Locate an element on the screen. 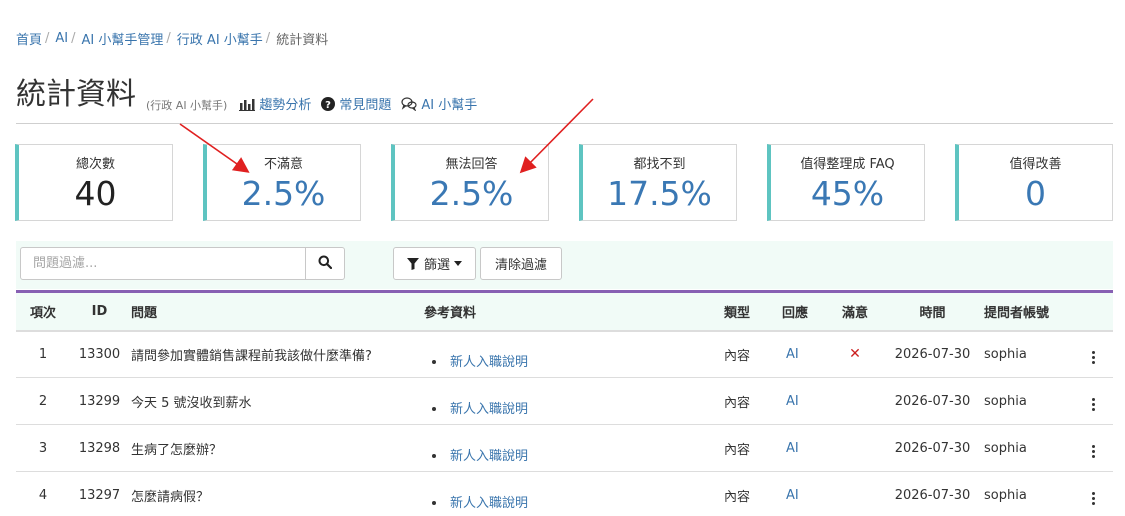  stat-card-unanswerable: 無法回答 2.5% is located at coordinates (470, 182).